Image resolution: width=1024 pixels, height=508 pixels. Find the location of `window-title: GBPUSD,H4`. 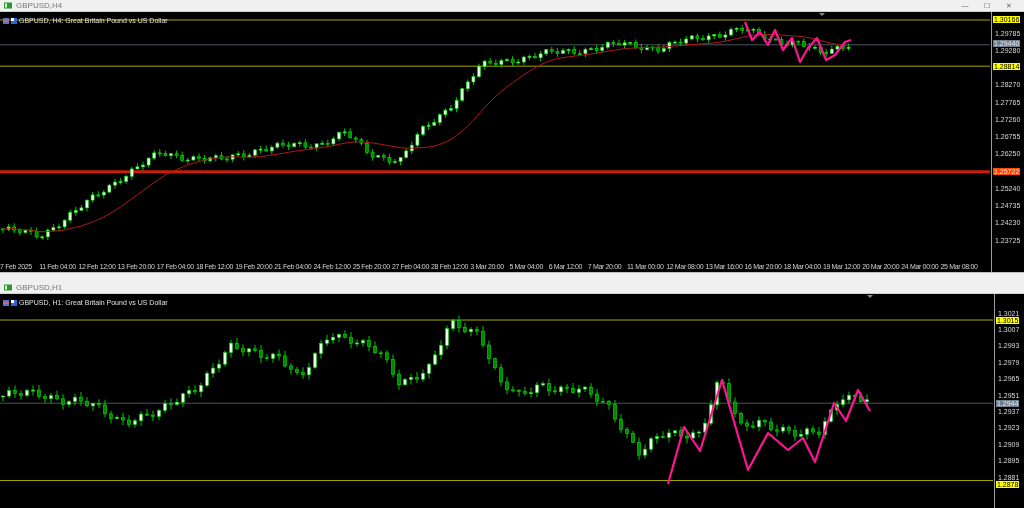

window-title: GBPUSD,H4 is located at coordinates (39, 6).